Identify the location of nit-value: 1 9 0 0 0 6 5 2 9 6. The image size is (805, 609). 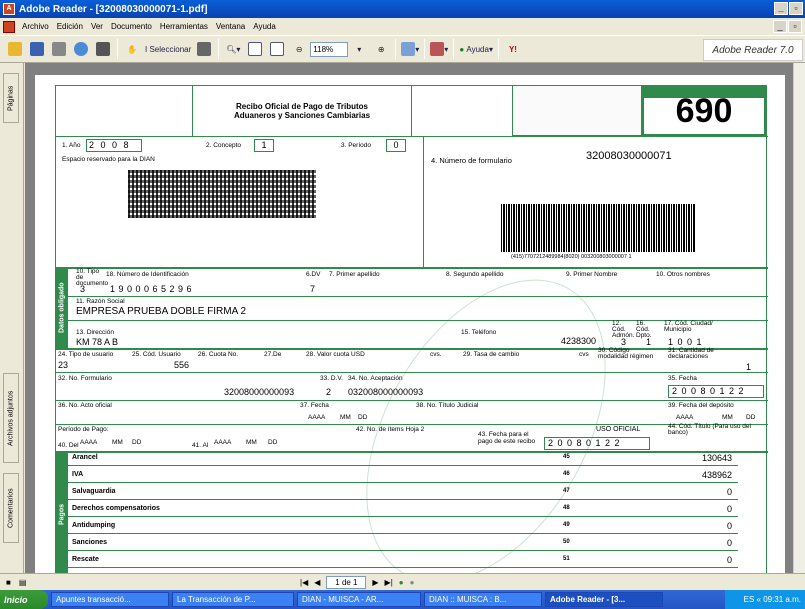
(151, 289).